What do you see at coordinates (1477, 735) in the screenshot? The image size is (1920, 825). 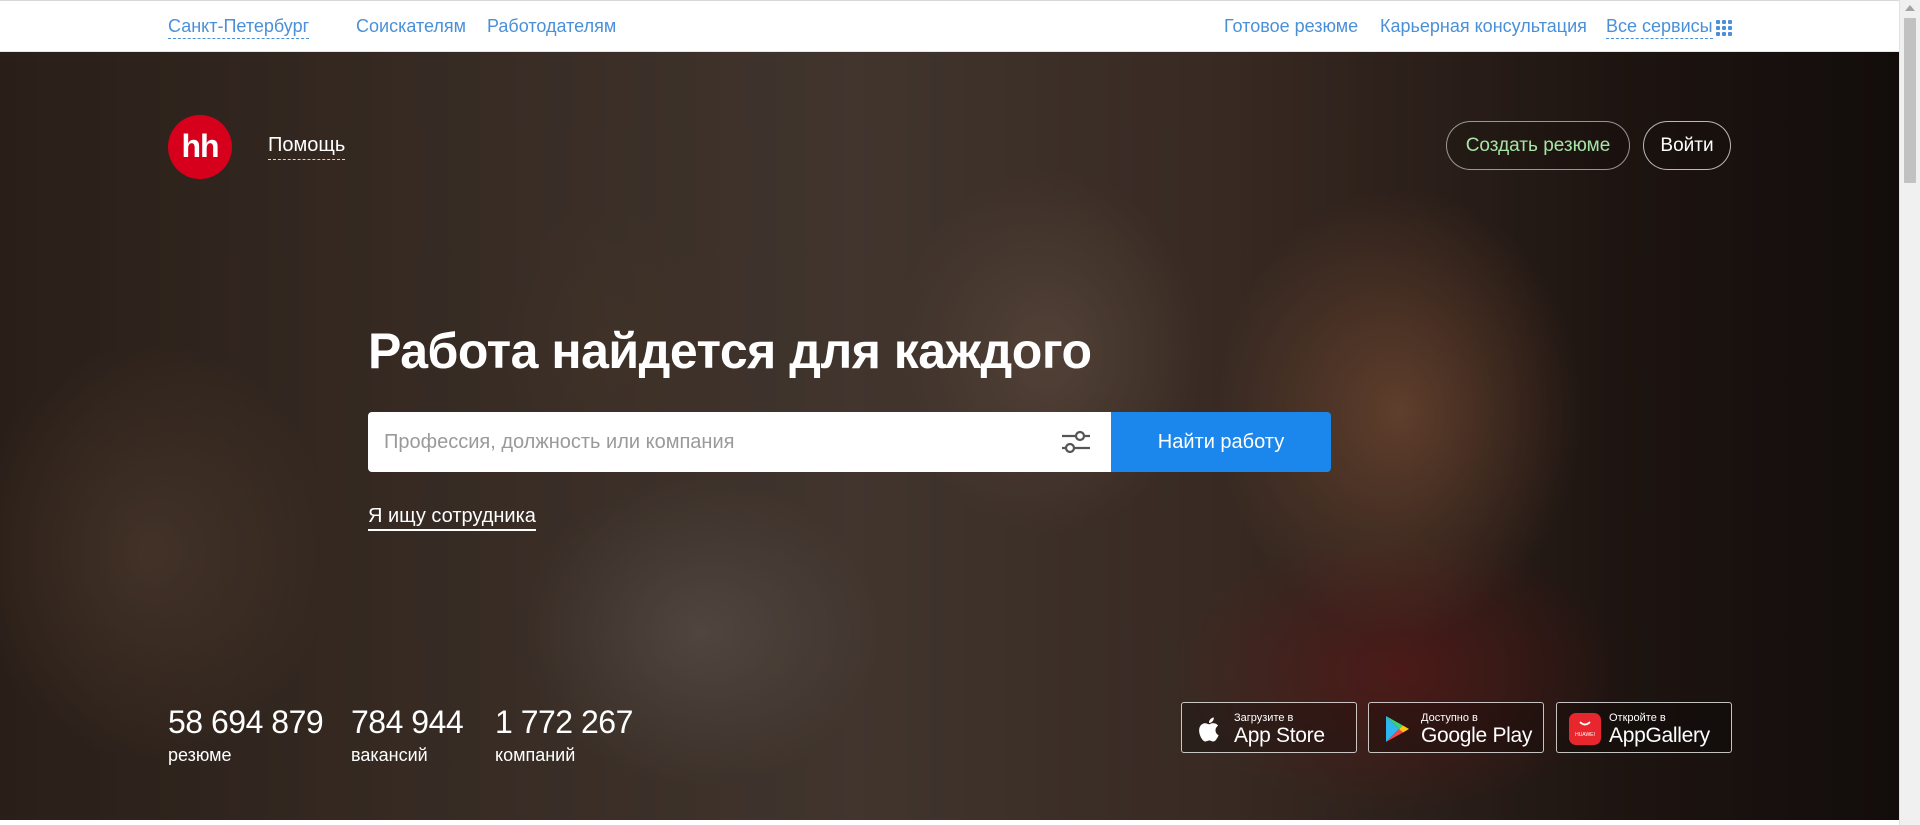 I see `store-name: Google Play` at bounding box center [1477, 735].